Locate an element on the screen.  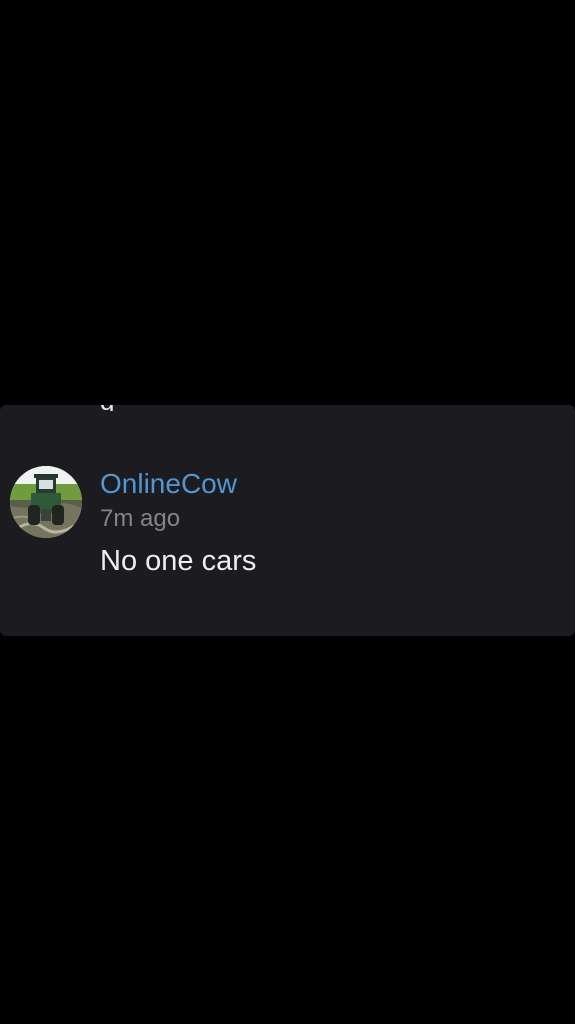
comment-message: No one cars is located at coordinates (178, 561).